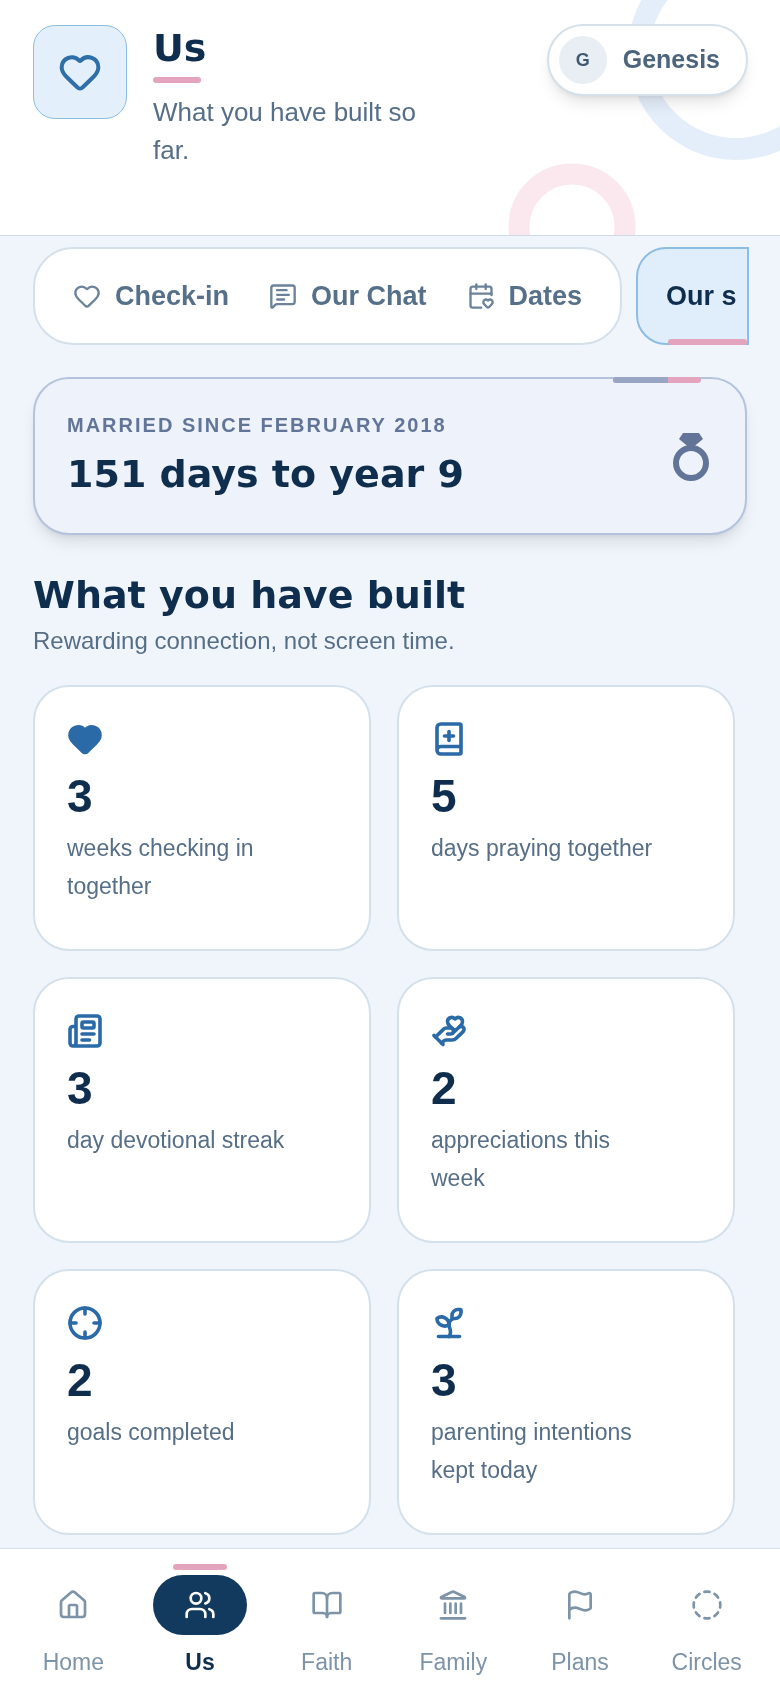 The width and height of the screenshot is (780, 1688). What do you see at coordinates (532, 1451) in the screenshot?
I see `stat-label: parenting intentions kept today` at bounding box center [532, 1451].